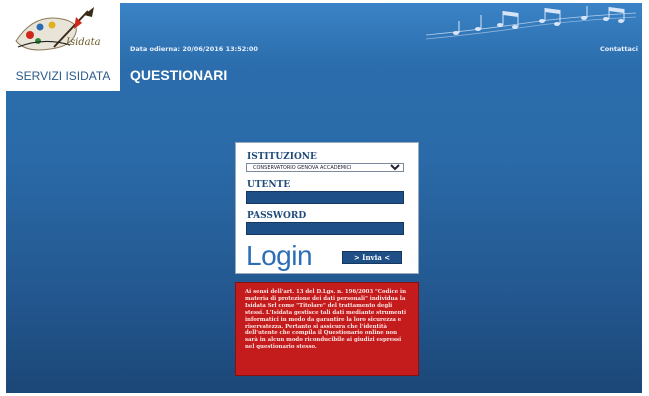 Image resolution: width=649 pixels, height=396 pixels. I want to click on submit-button: > Invia <, so click(372, 257).